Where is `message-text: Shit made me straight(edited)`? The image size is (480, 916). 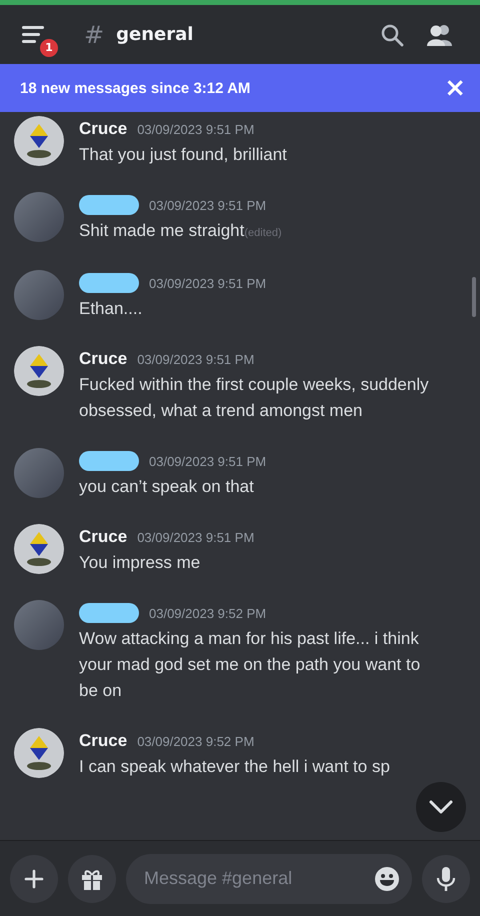
message-text: Shit made me straight(edited) is located at coordinates (181, 231).